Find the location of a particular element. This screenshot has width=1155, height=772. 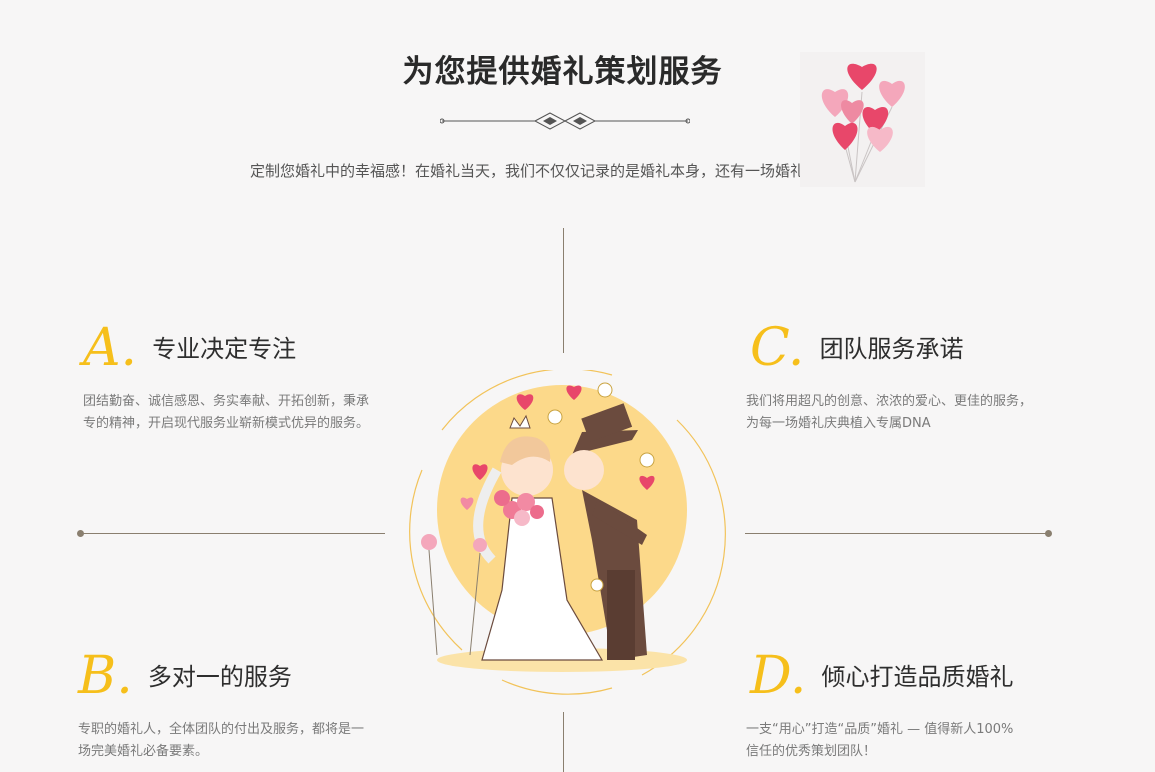

feature-desc-line: 团结勤奋、诚信感恩、务实奉献、开拓创新，秉承 is located at coordinates (226, 401).